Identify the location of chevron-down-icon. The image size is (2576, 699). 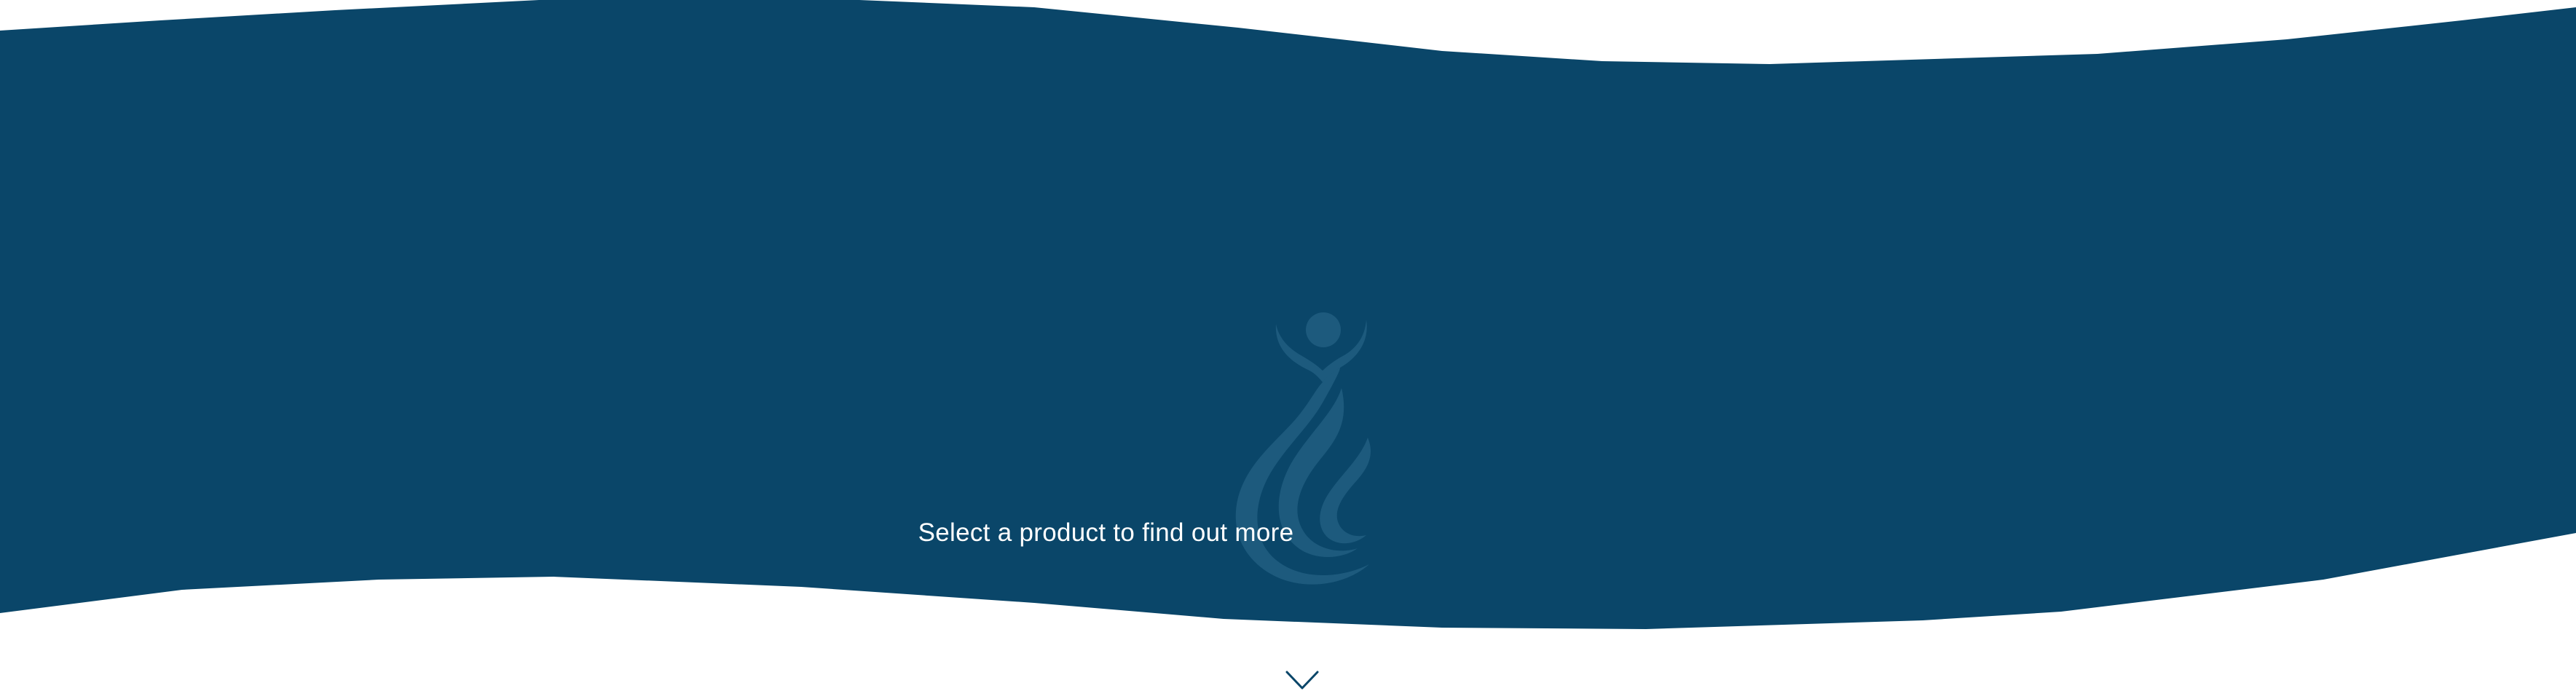
(1302, 679).